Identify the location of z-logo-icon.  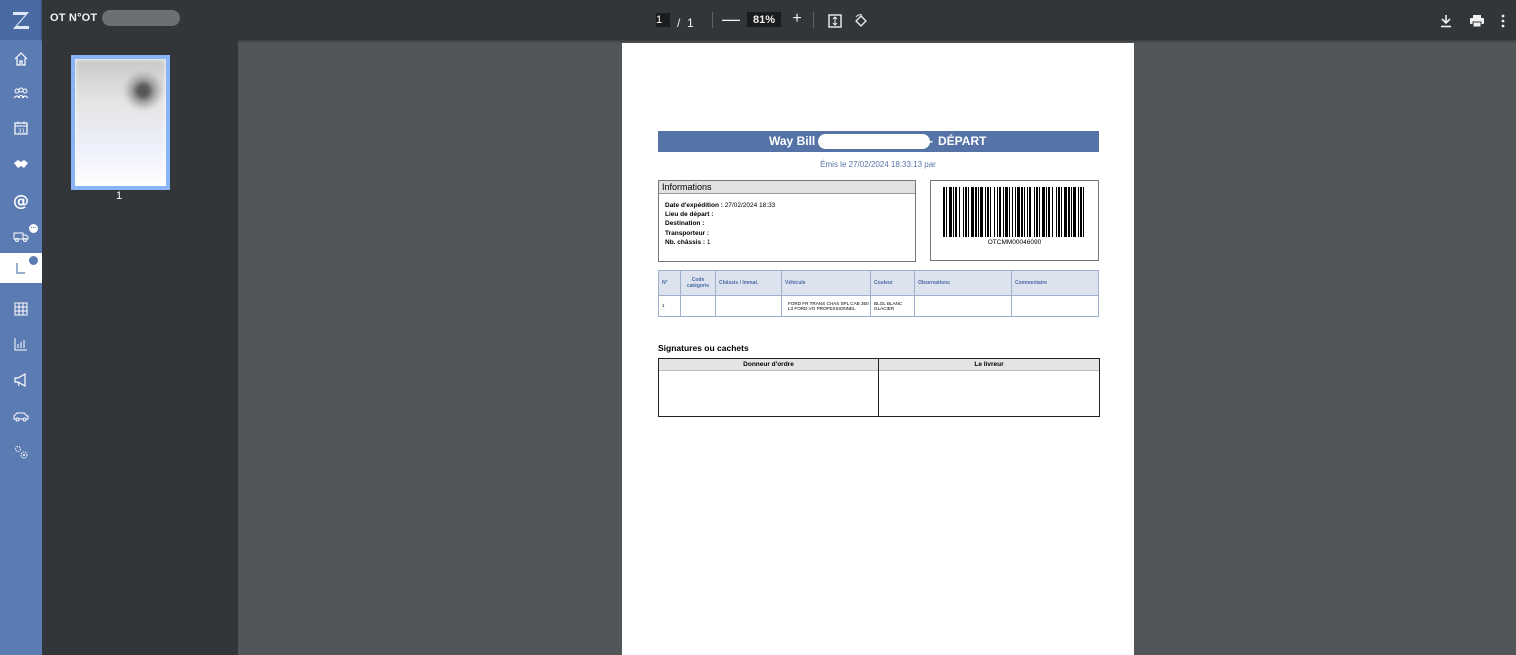
(21, 20).